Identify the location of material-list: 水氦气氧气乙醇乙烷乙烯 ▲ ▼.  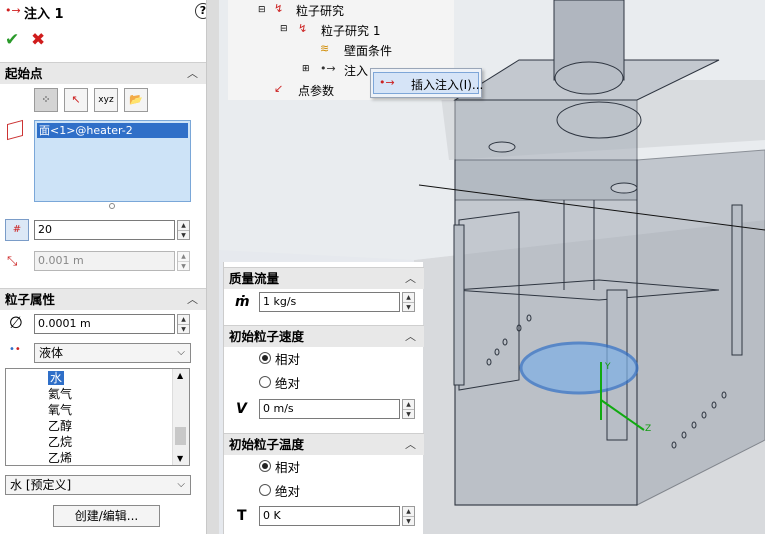
(97, 417).